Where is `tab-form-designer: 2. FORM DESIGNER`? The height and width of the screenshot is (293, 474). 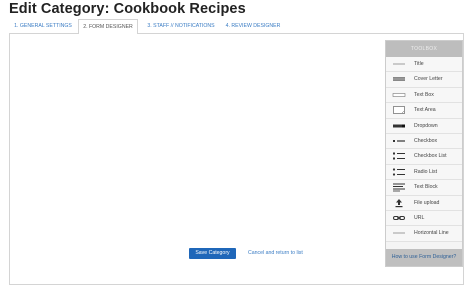
tab-form-designer: 2. FORM DESIGNER is located at coordinates (108, 26).